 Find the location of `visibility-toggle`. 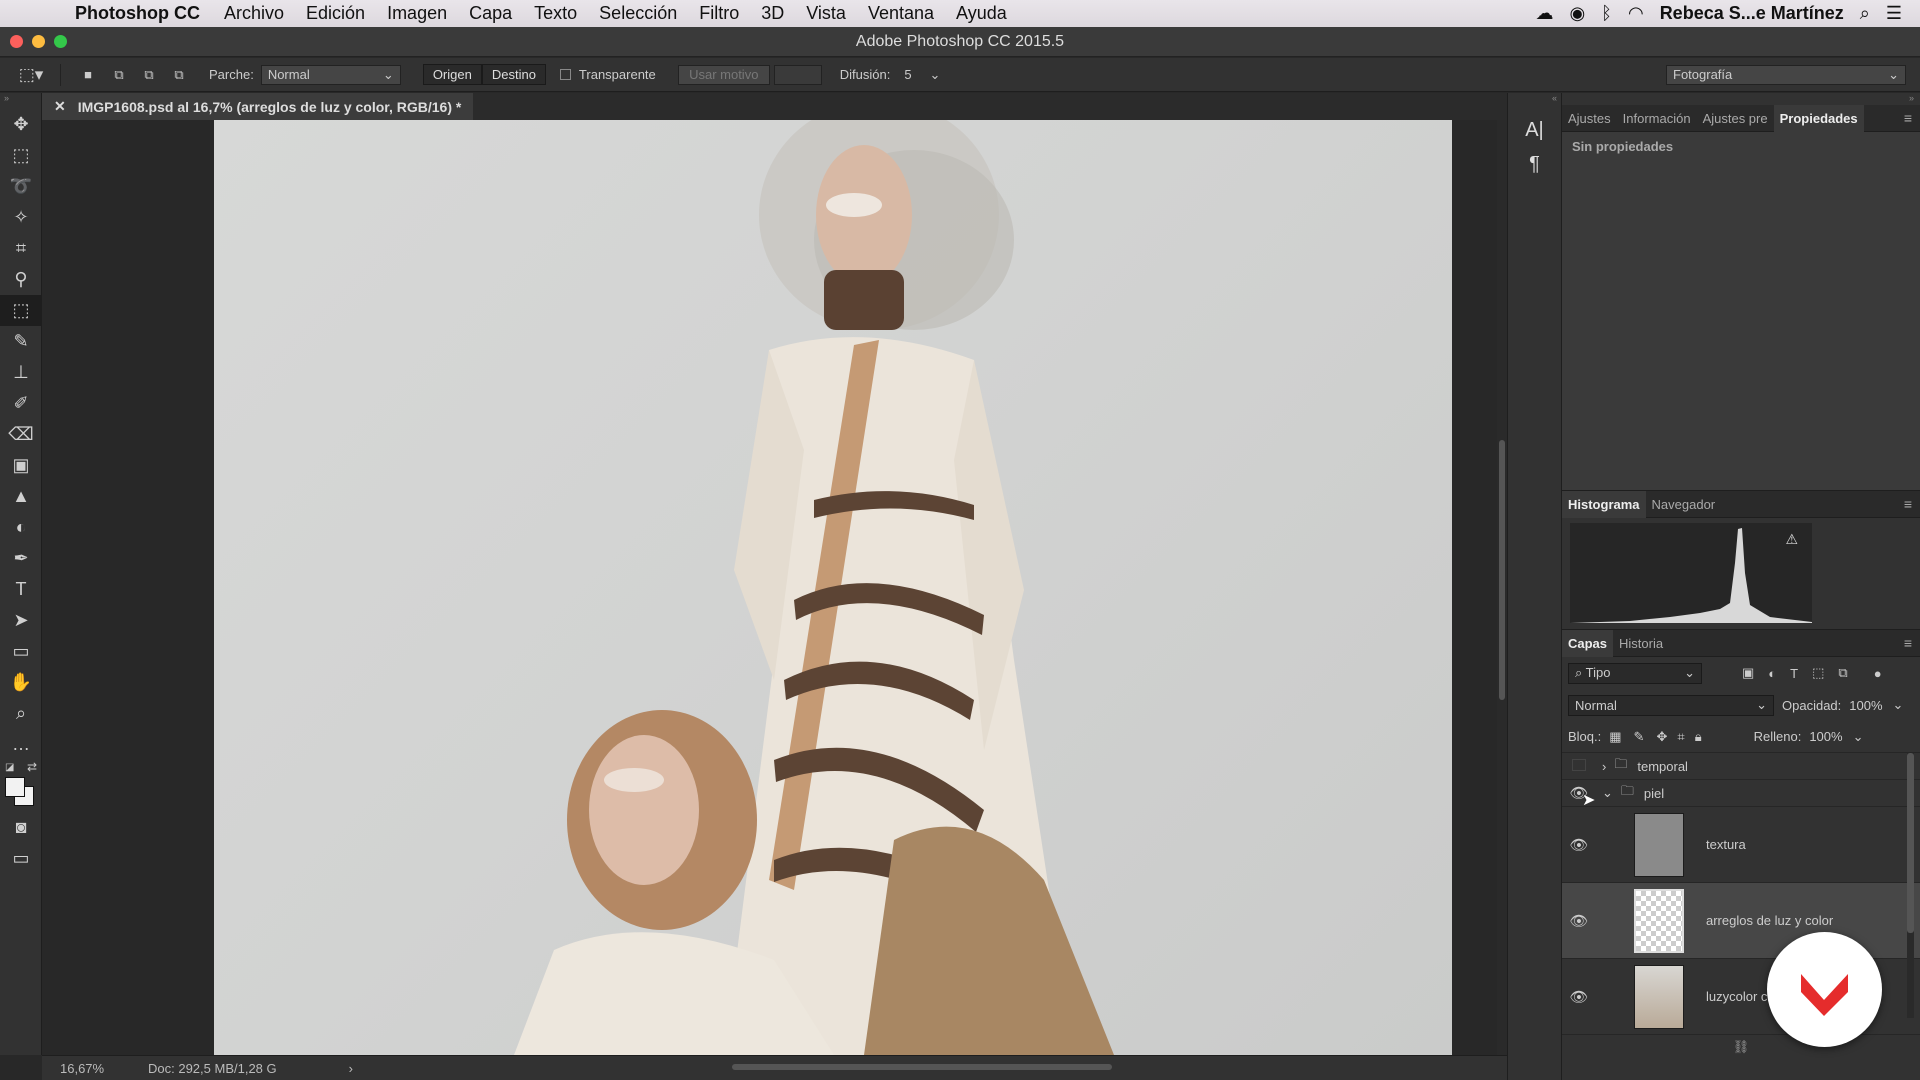

visibility-toggle is located at coordinates (1579, 766).